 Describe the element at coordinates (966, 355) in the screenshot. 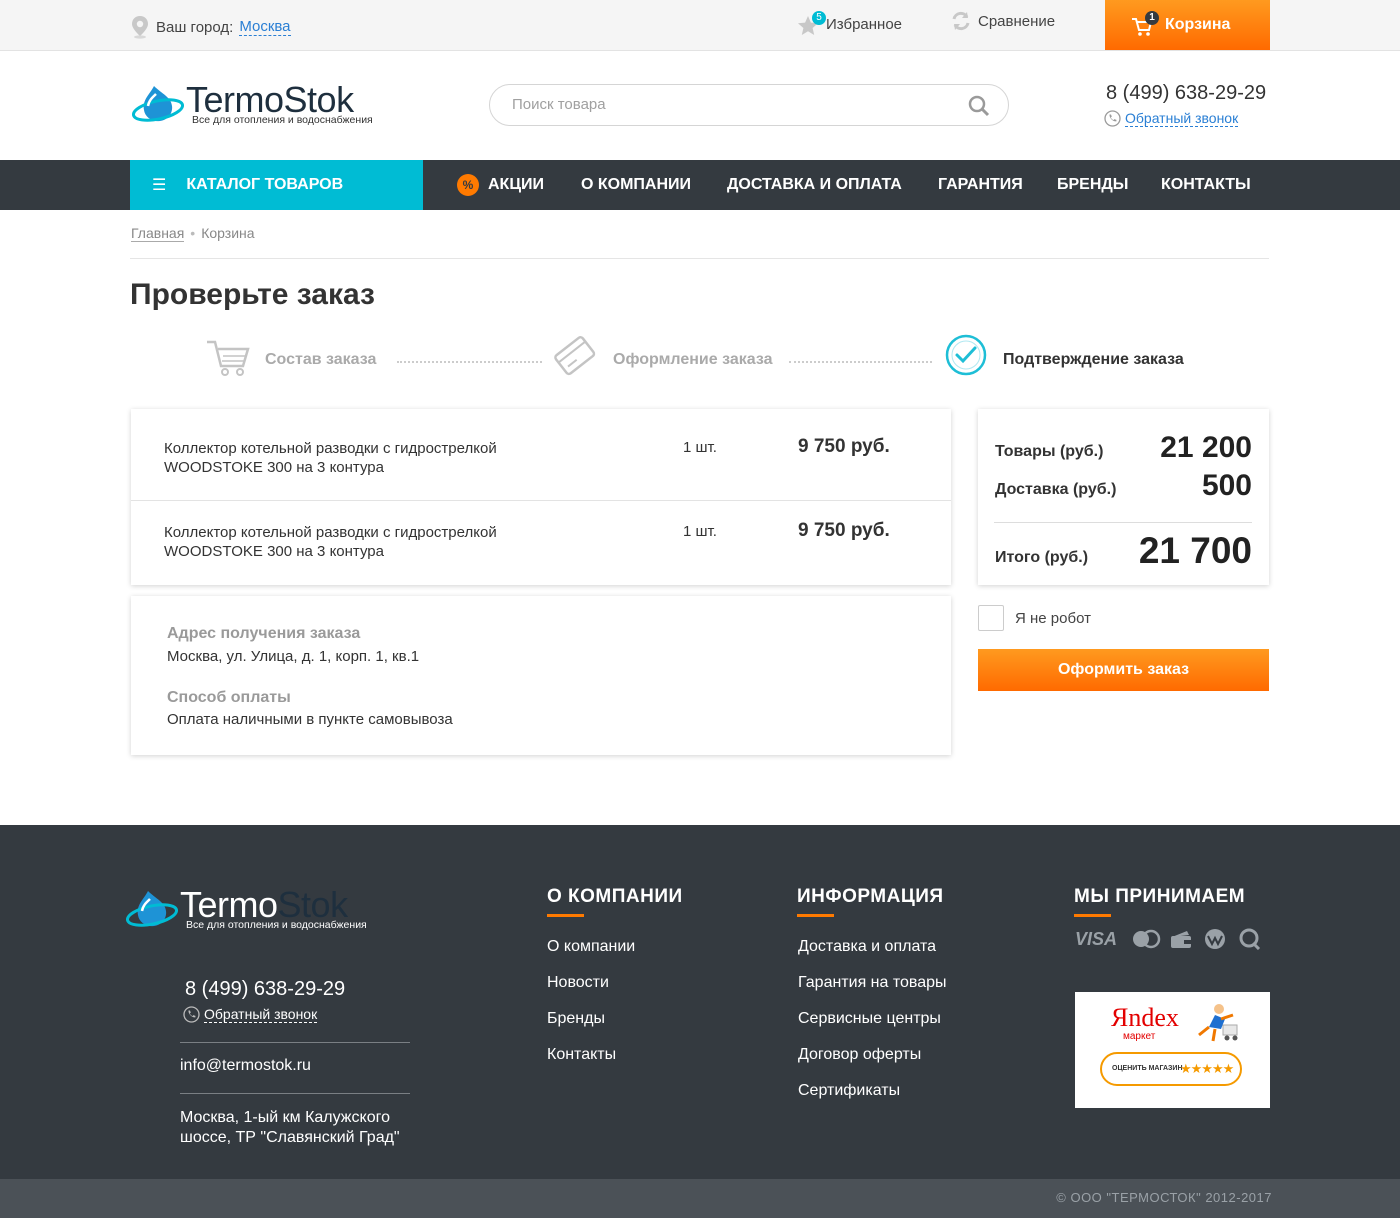

I see `check-circle-step-icon` at that location.